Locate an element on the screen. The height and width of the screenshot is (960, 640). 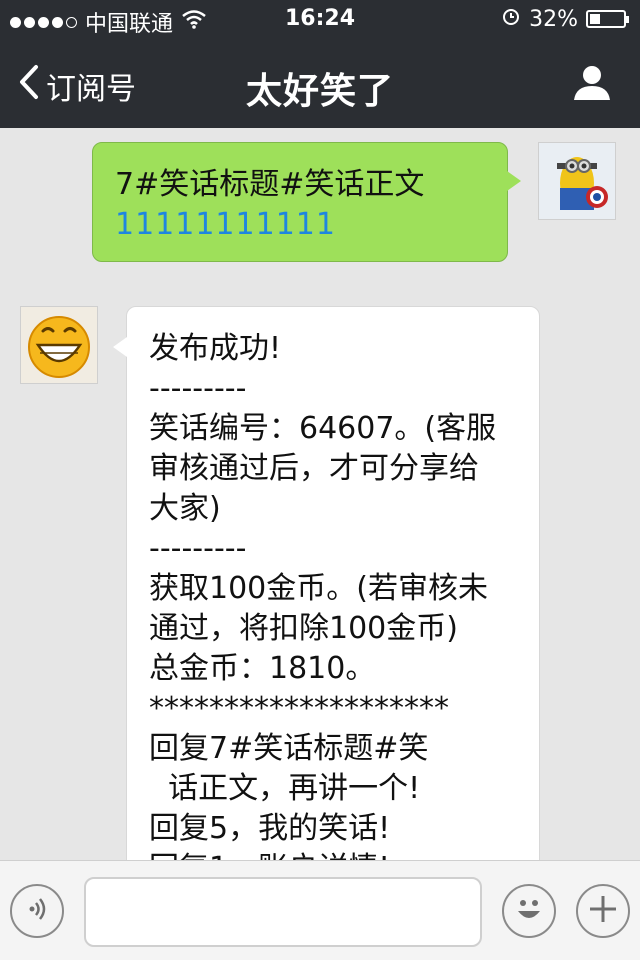
message-line: 总金币：1810。 is located at coordinates (262, 668).